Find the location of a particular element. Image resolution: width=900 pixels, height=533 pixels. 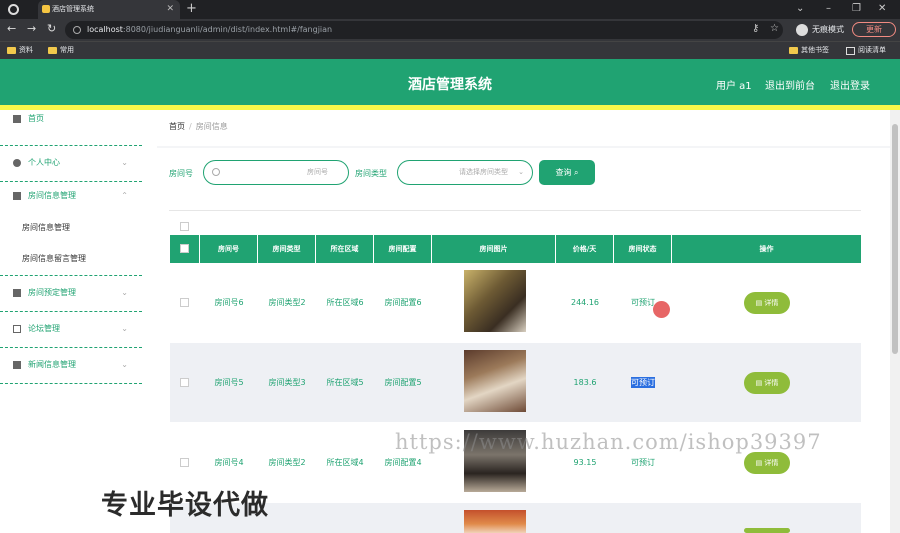

breadcrumb-home: 首页 is located at coordinates (177, 126).